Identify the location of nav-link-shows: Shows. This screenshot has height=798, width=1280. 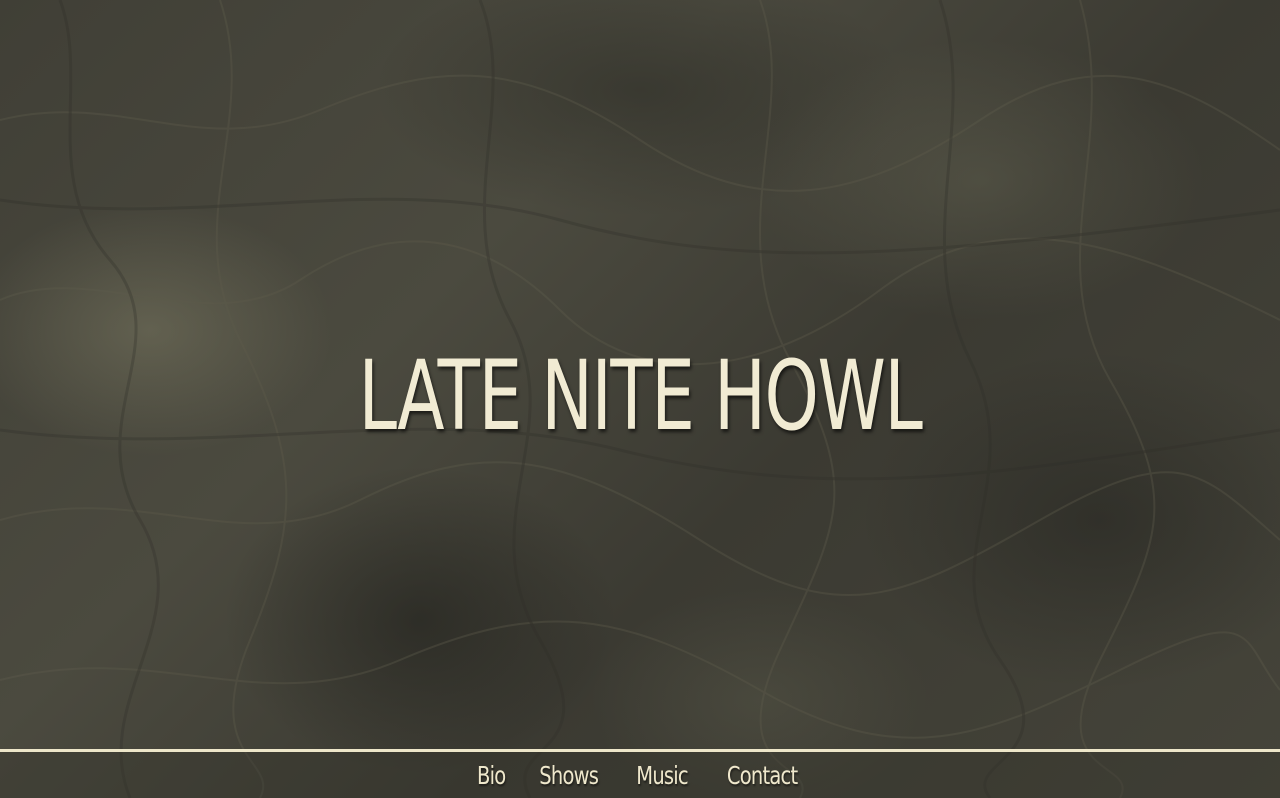
(570, 776).